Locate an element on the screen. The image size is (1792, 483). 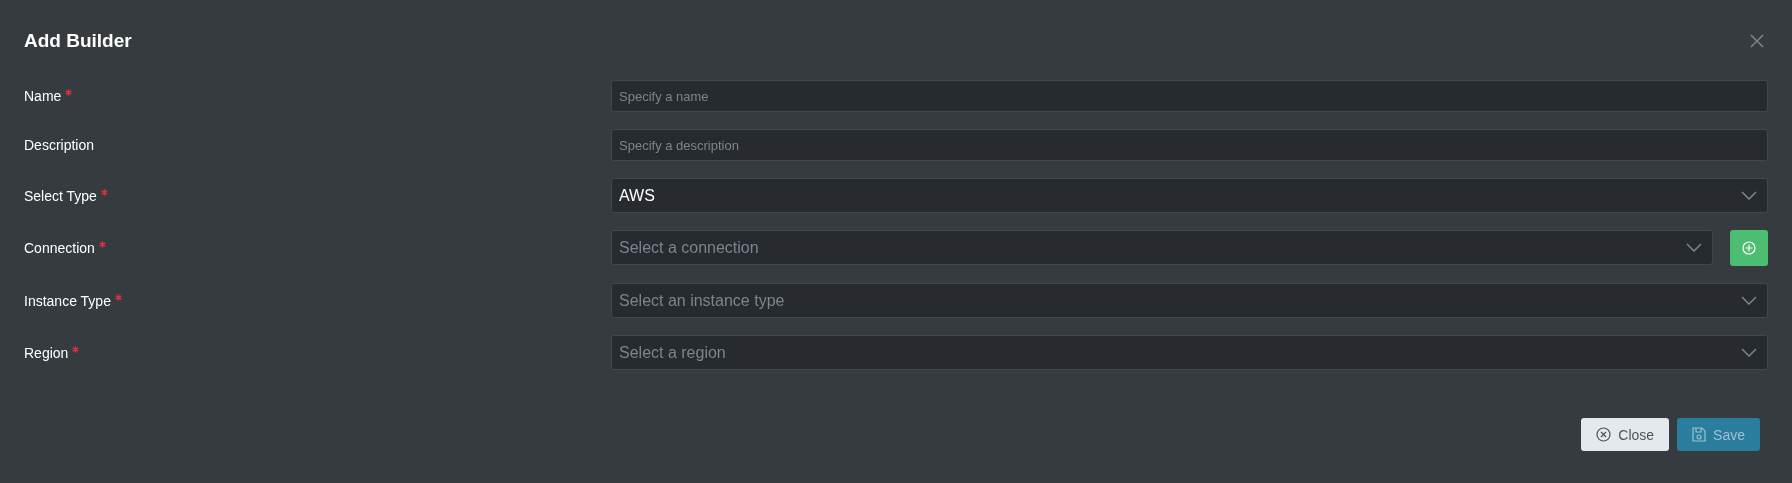
field-label: Description is located at coordinates (60, 145).